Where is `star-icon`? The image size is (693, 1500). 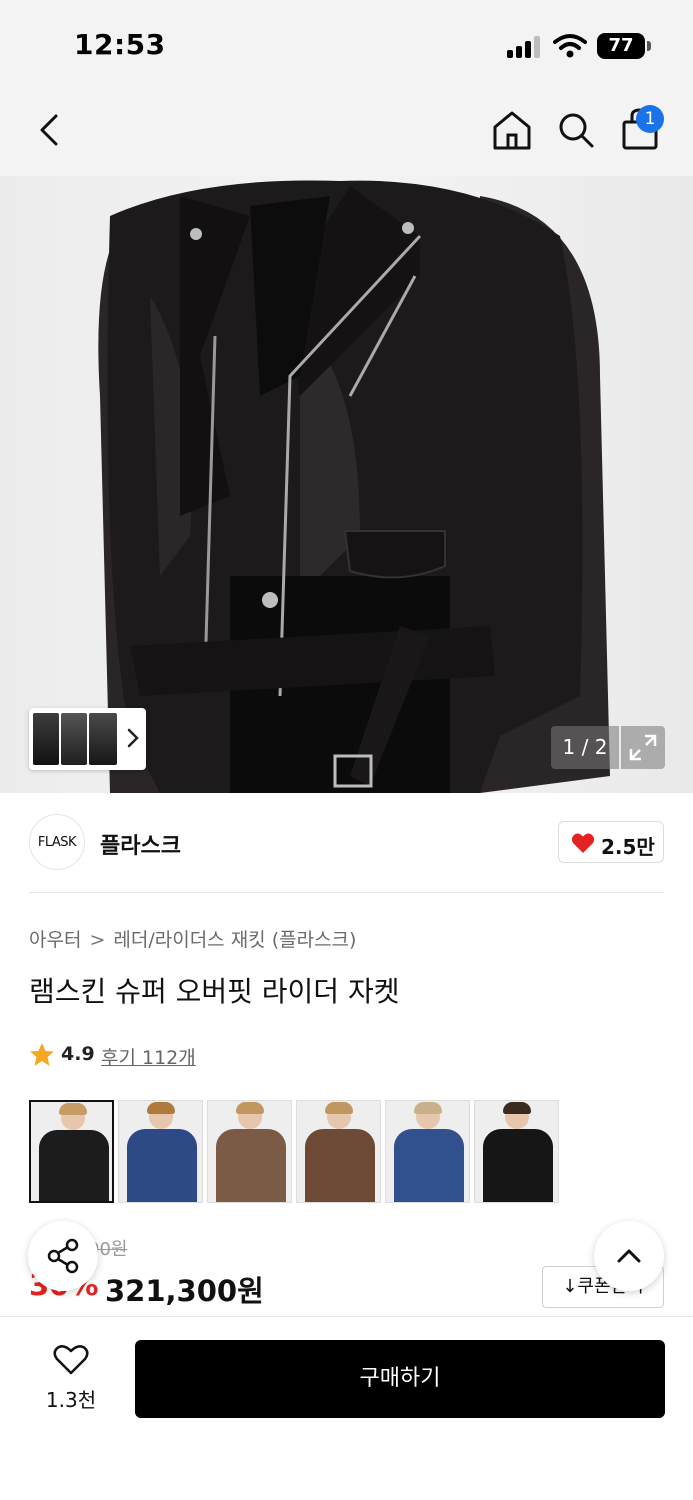 star-icon is located at coordinates (42, 1054).